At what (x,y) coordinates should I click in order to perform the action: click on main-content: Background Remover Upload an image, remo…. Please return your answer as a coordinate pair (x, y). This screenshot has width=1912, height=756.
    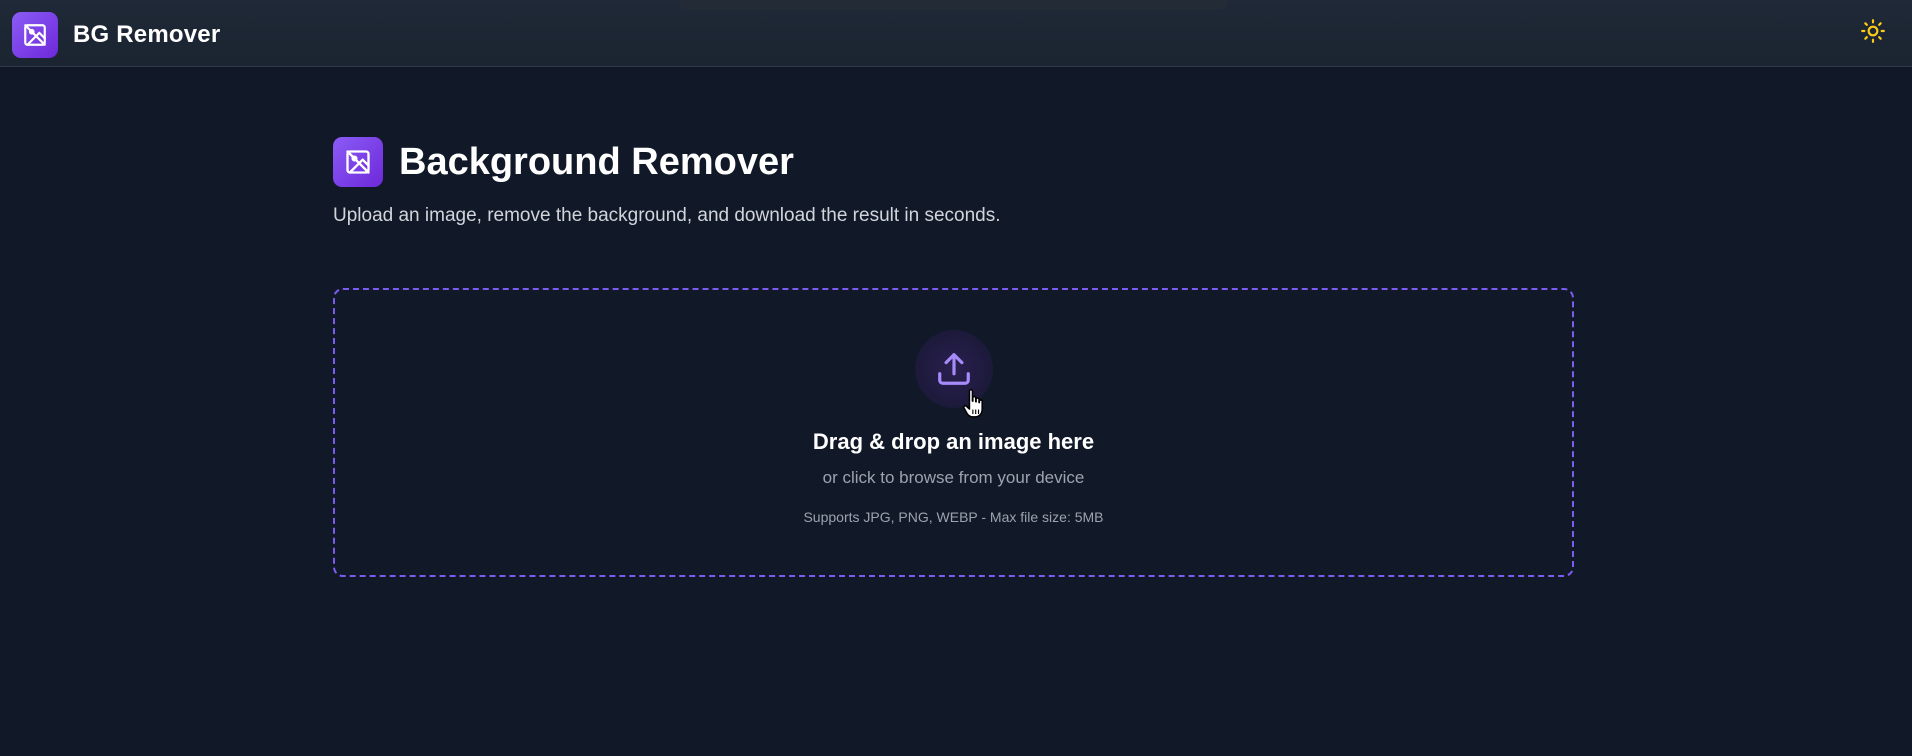
    Looking at the image, I should click on (953, 182).